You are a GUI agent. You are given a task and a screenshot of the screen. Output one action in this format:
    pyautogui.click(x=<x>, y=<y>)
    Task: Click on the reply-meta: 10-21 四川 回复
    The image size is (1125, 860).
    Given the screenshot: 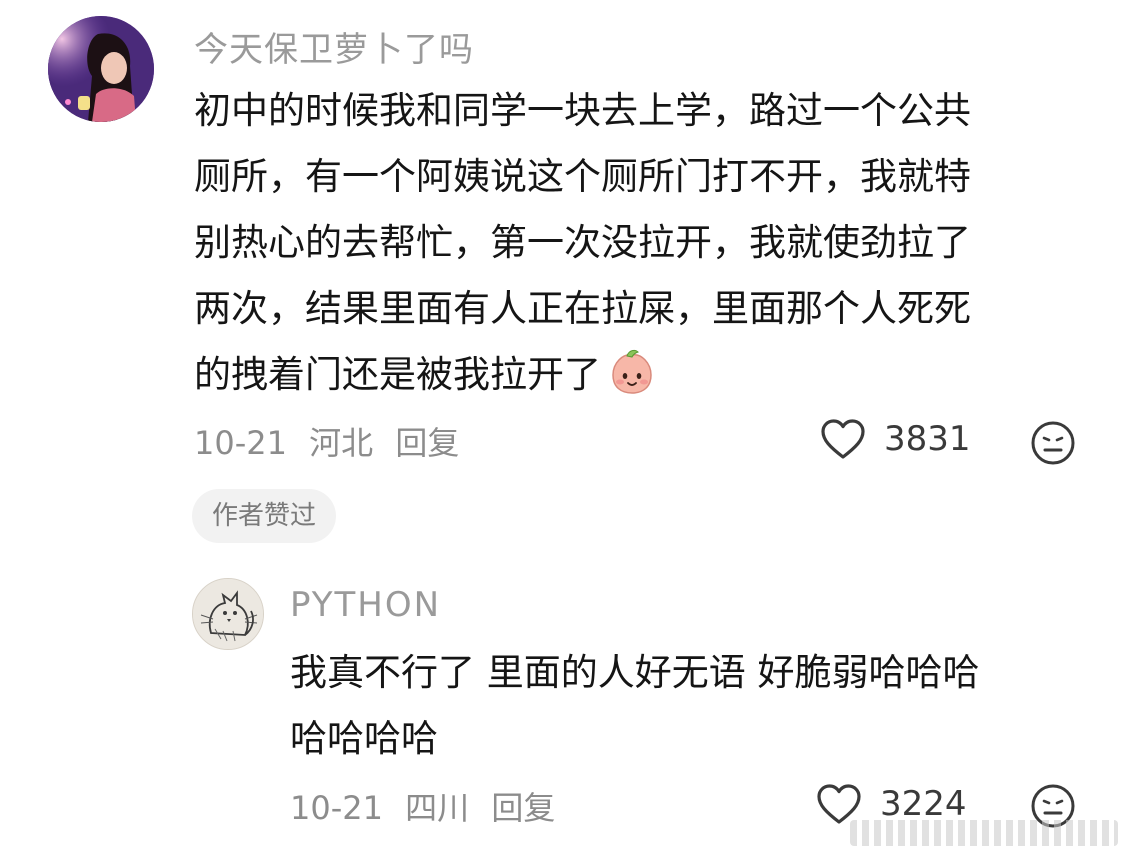 What is the action you would take?
    pyautogui.click(x=422, y=806)
    